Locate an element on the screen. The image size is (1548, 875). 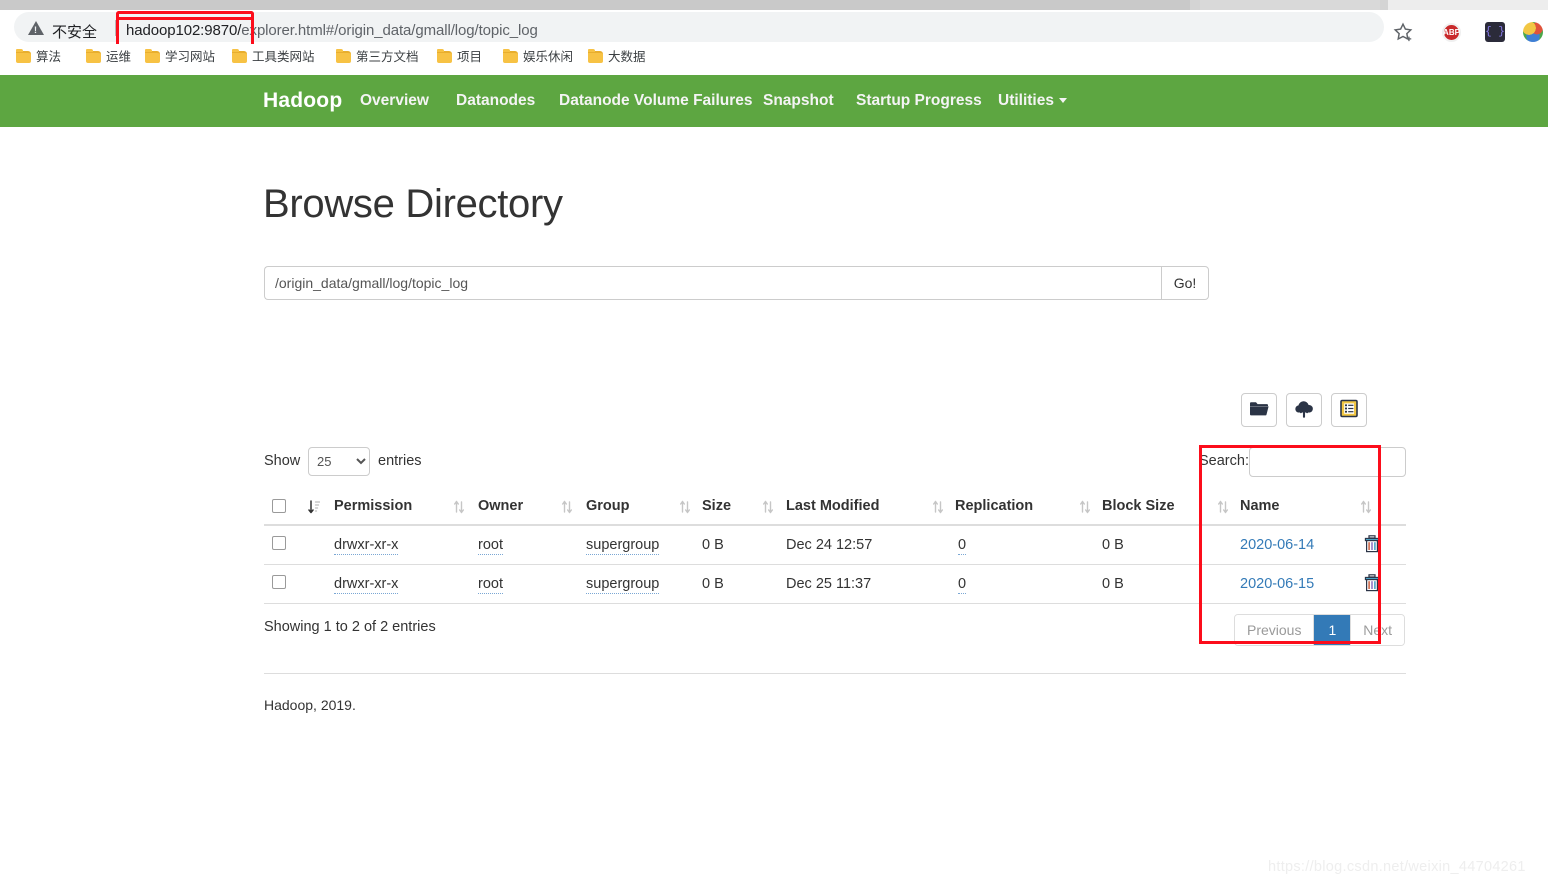
footer-text: Hadoop, 2019. is located at coordinates (310, 705).